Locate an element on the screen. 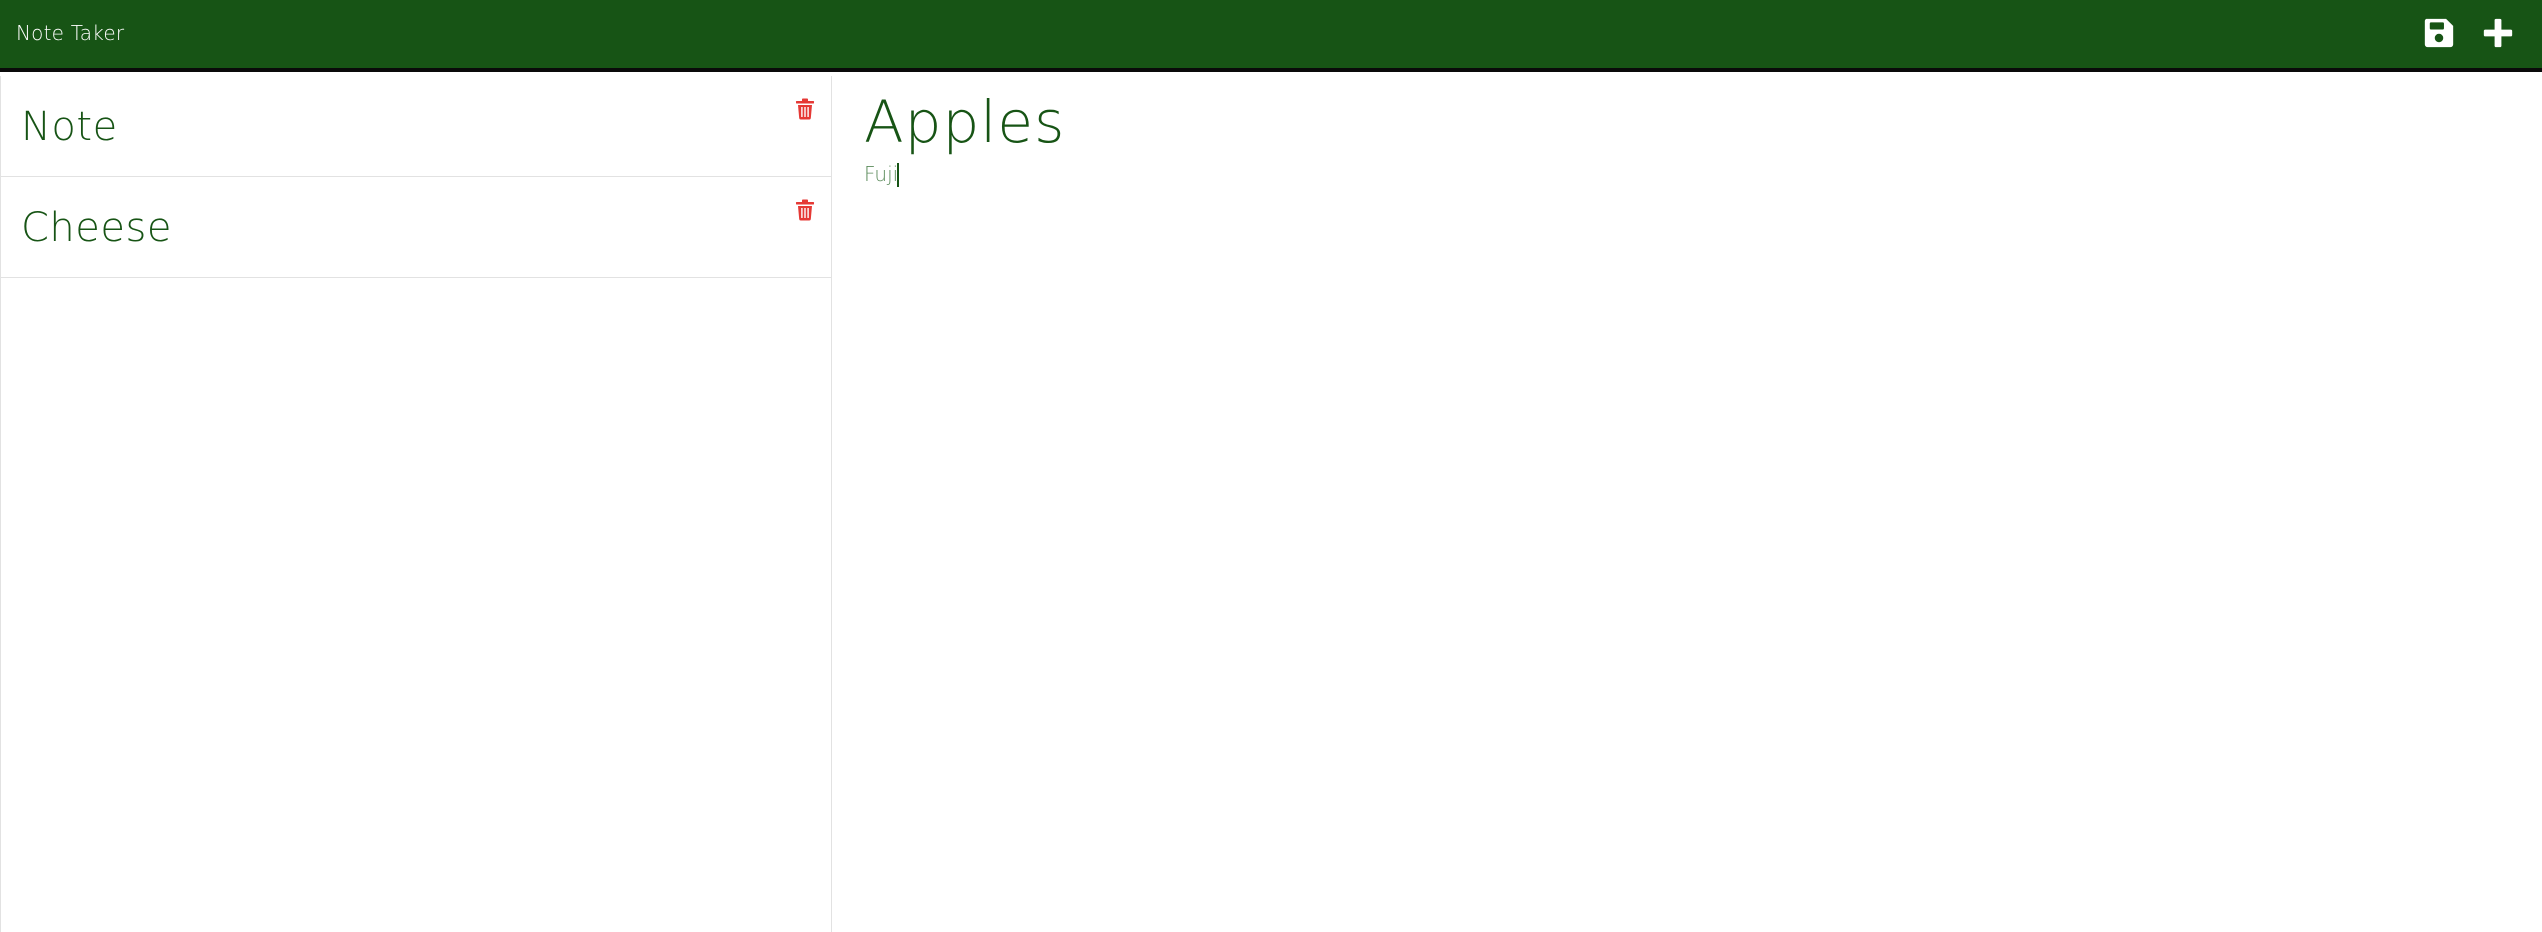  plus-icon is located at coordinates (2498, 33).